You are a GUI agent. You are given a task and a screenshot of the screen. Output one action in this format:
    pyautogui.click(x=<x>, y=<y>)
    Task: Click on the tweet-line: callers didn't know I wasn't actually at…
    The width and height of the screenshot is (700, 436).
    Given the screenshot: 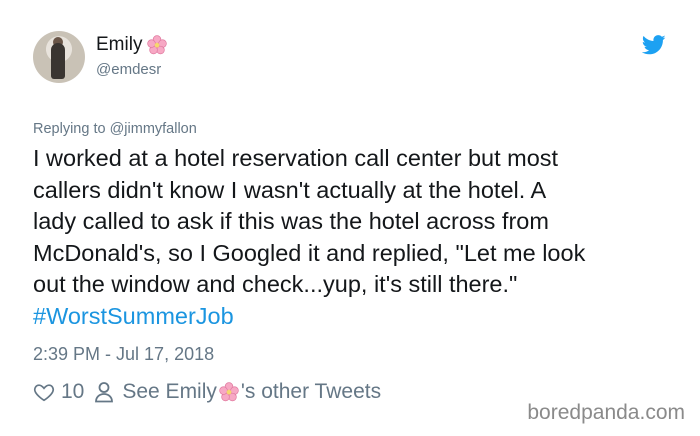 What is the action you would take?
    pyautogui.click(x=290, y=189)
    